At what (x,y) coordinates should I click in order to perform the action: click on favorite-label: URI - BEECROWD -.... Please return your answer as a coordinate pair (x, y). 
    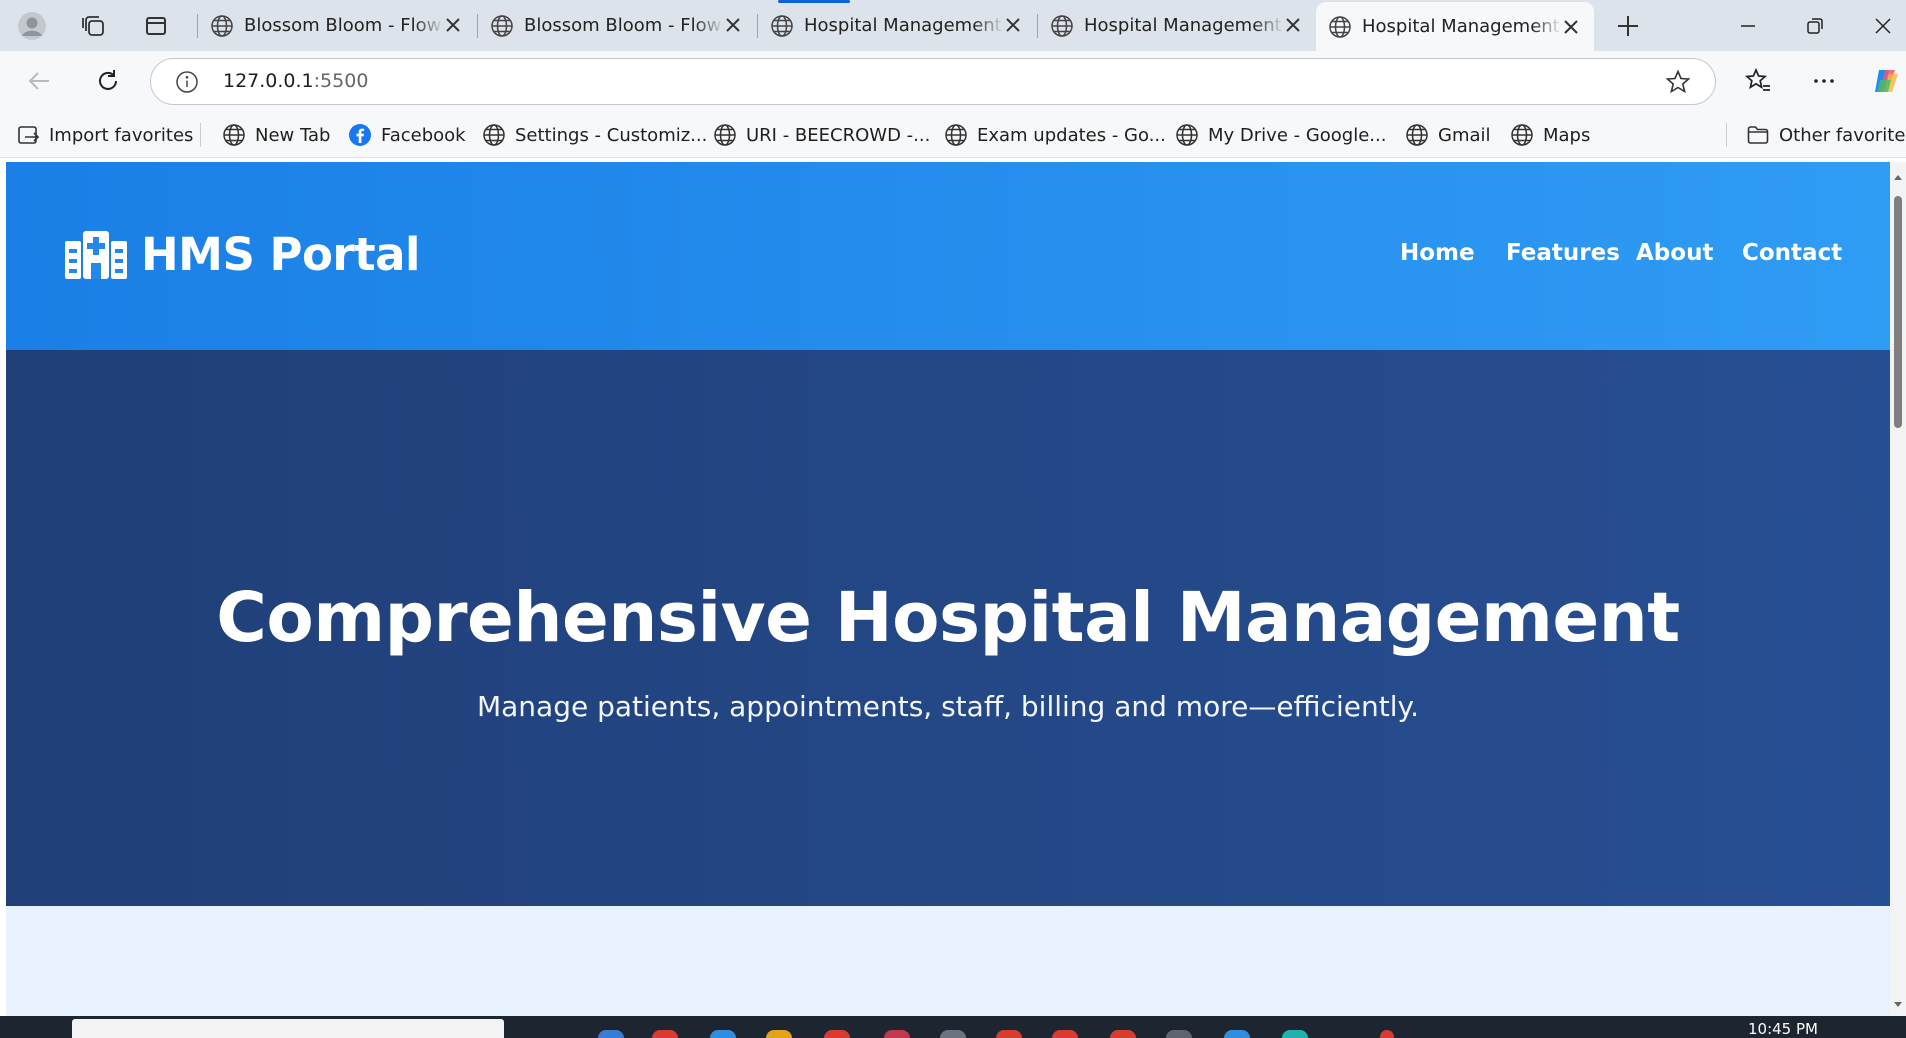
    Looking at the image, I should click on (838, 135).